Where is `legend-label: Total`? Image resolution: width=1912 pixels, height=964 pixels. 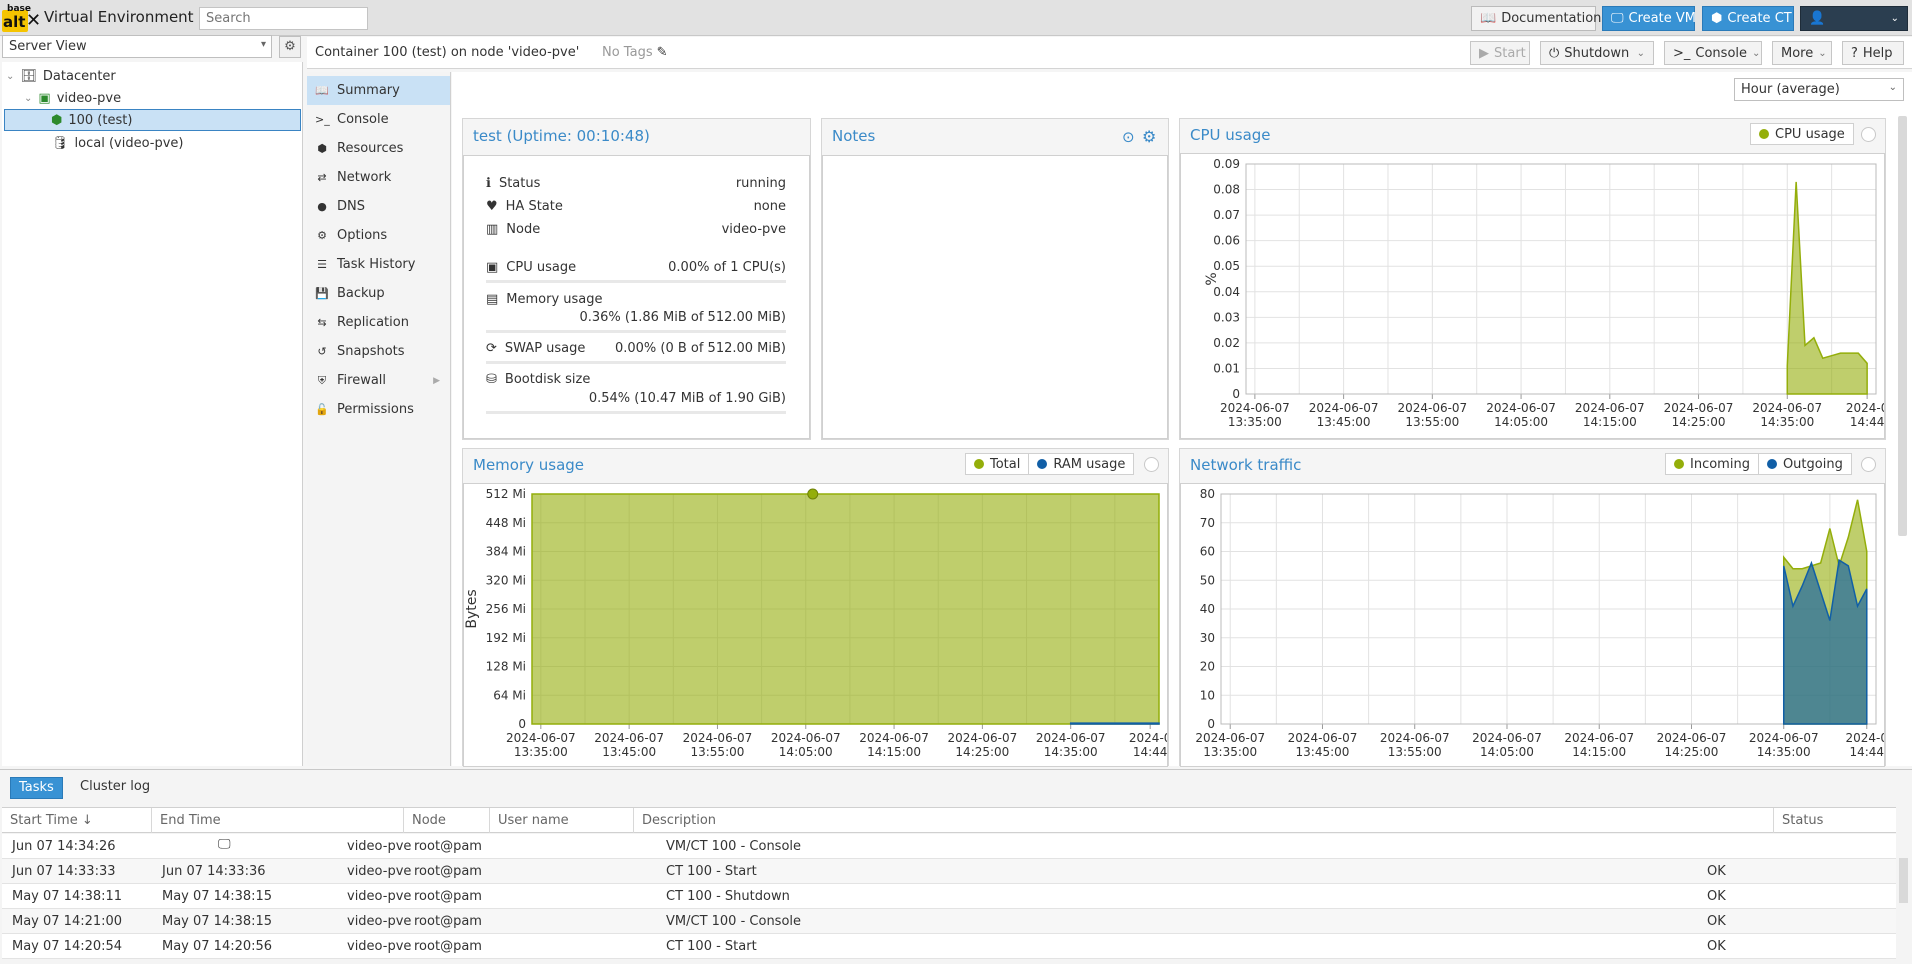 legend-label: Total is located at coordinates (1005, 464).